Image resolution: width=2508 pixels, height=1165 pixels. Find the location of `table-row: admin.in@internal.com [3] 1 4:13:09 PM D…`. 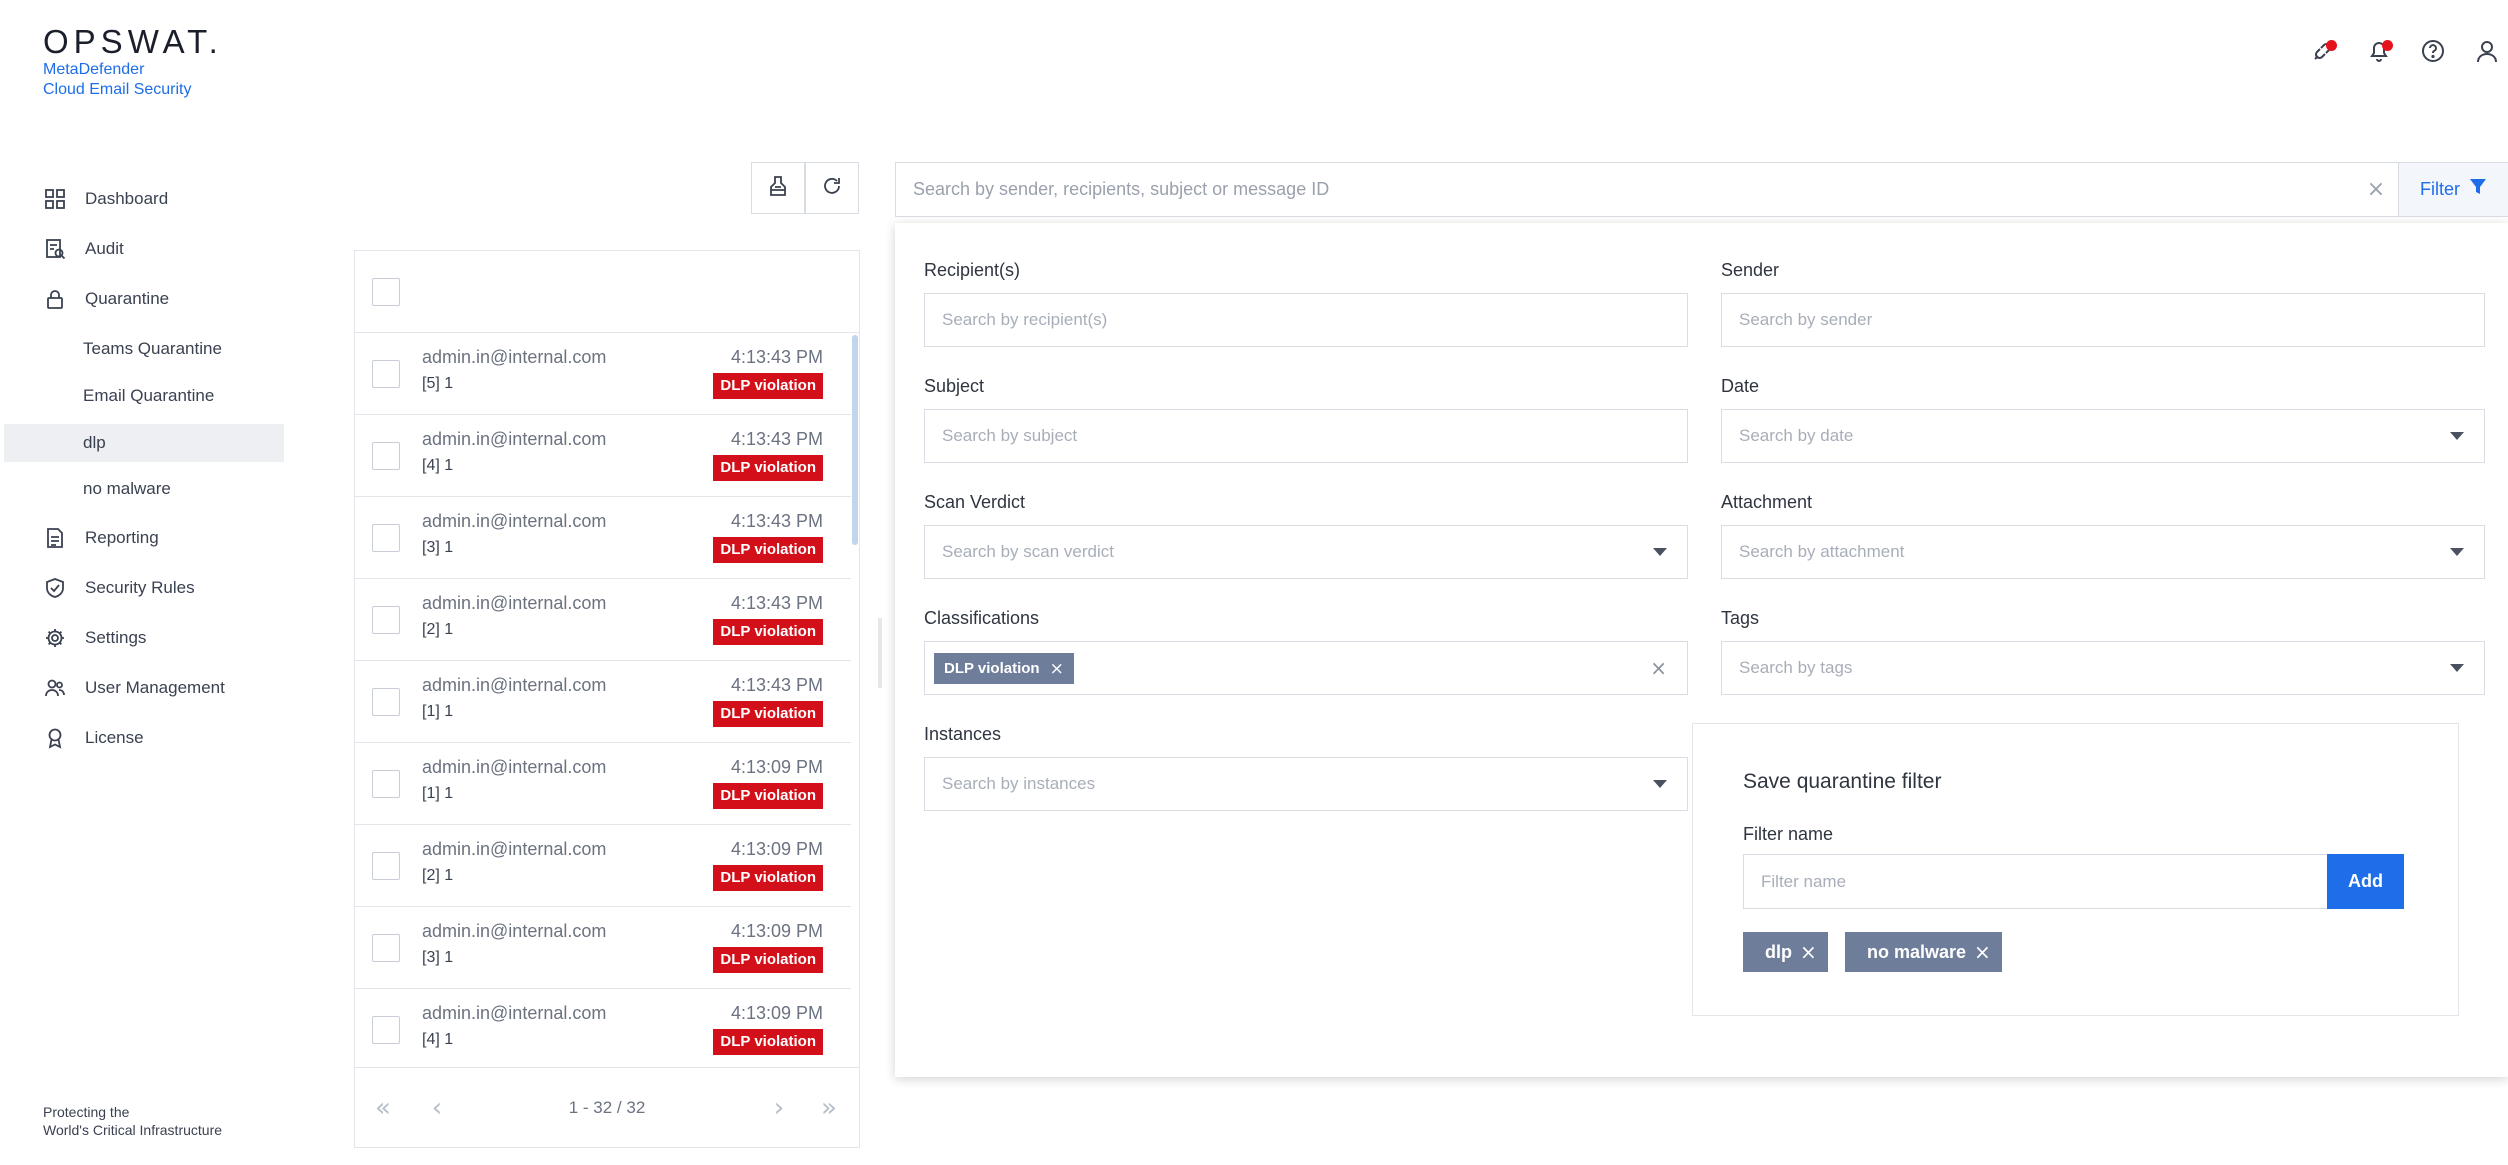

table-row: admin.in@internal.com [3] 1 4:13:09 PM D… is located at coordinates (603, 948).